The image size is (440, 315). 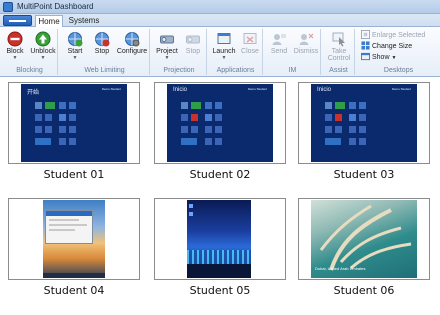 I want to click on show-label: Show, so click(x=381, y=57).